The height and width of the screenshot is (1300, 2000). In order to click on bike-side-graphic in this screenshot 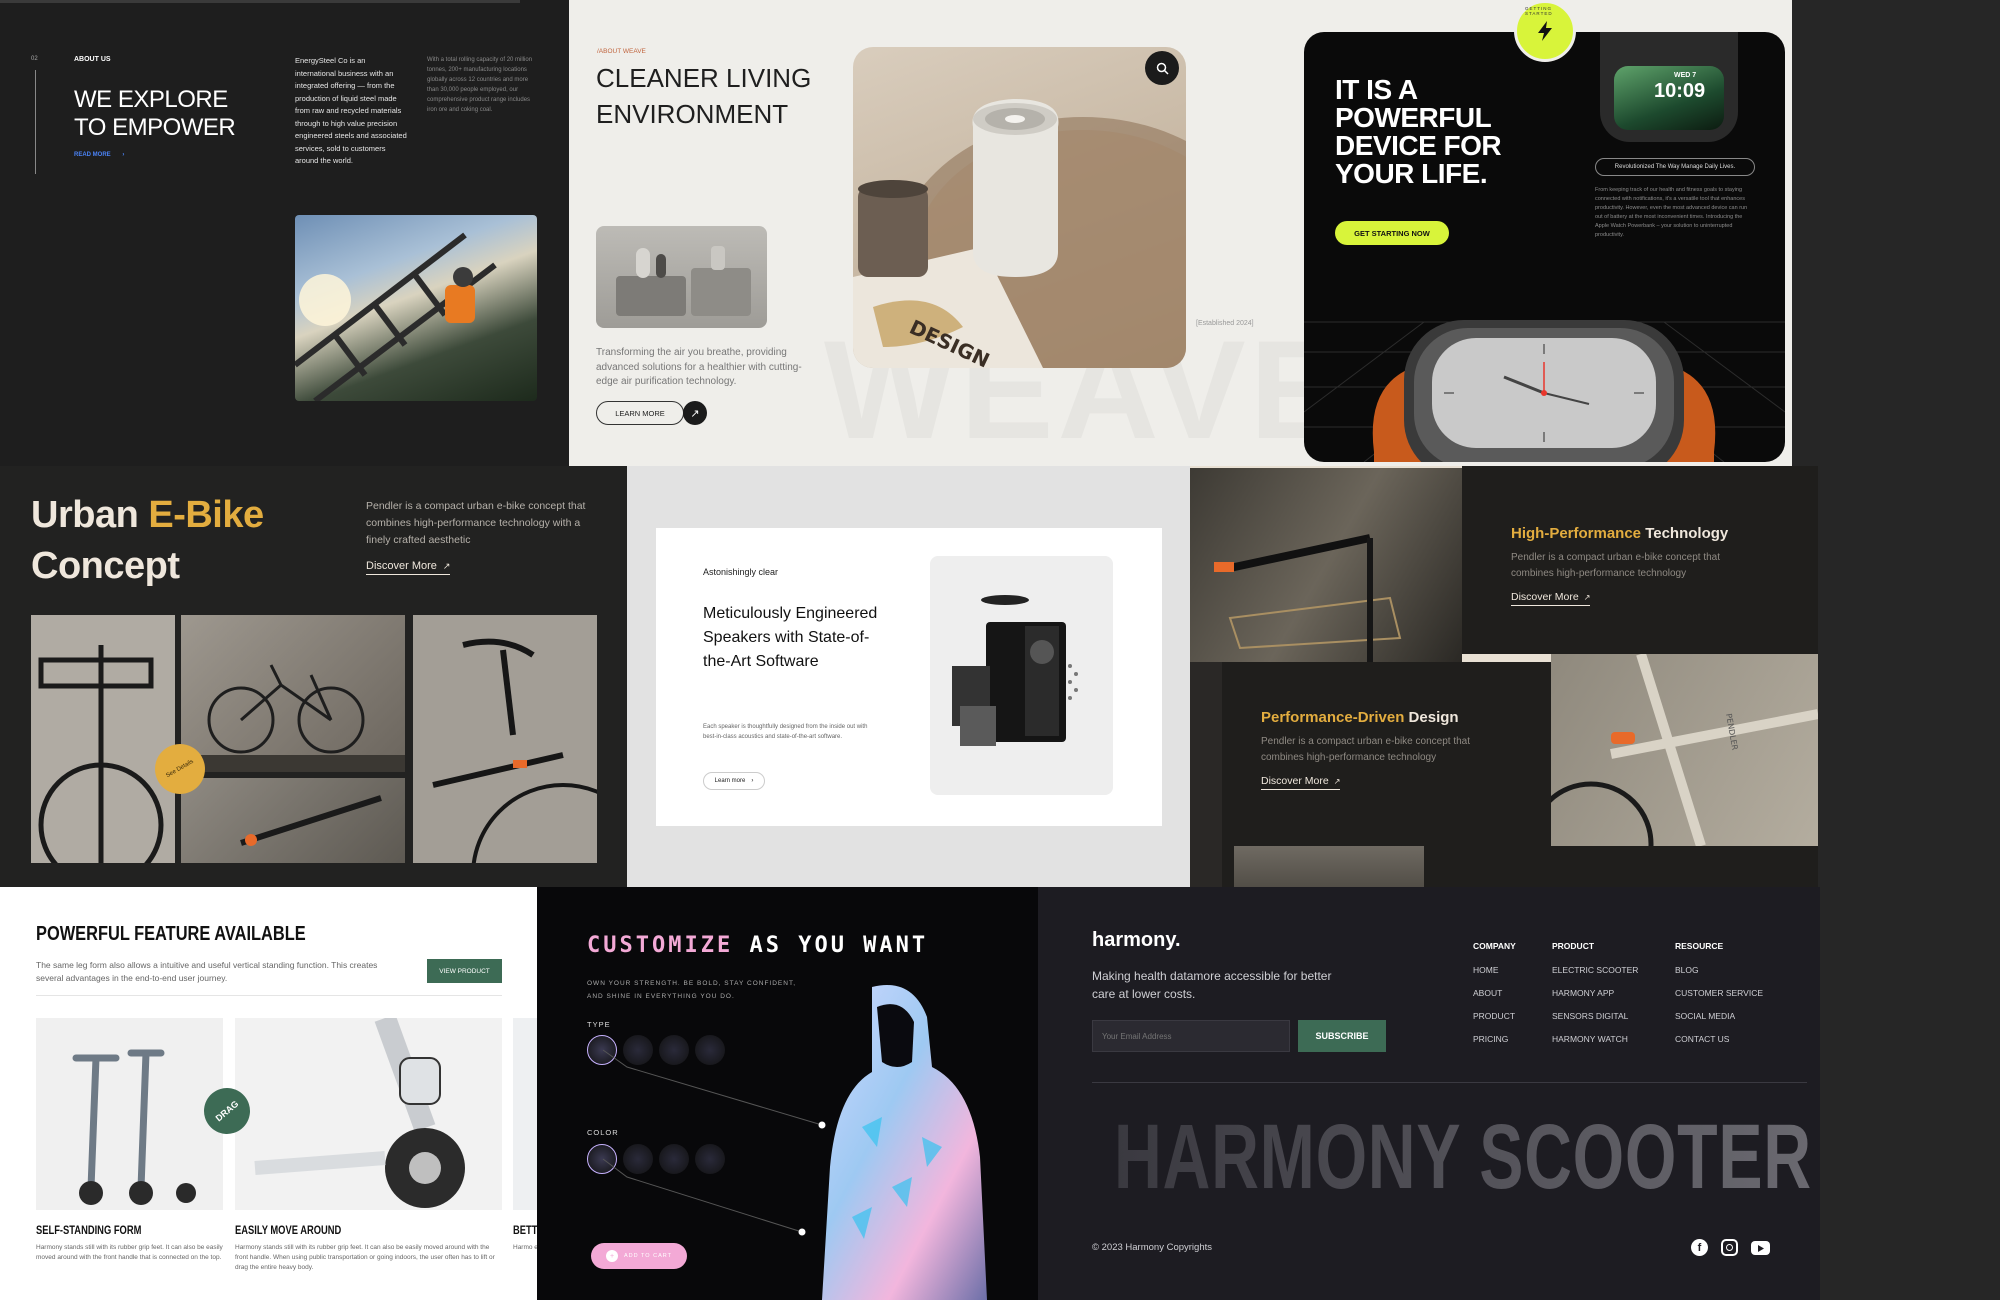, I will do `click(293, 718)`.